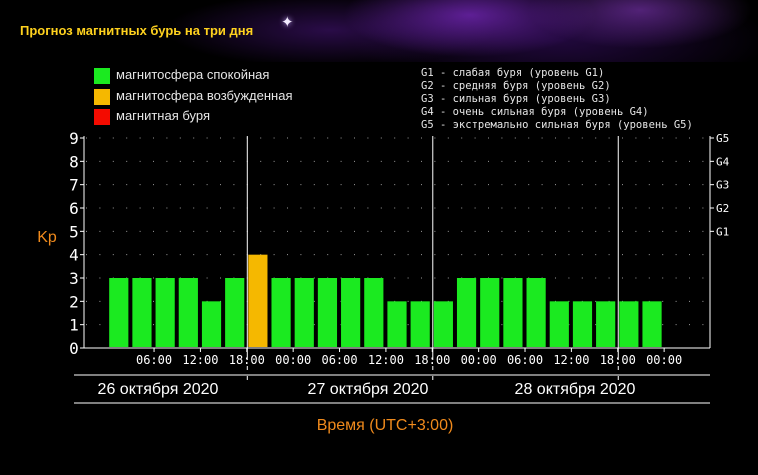 The image size is (758, 475). I want to click on day-label: 26 октября 2020, so click(158, 389).